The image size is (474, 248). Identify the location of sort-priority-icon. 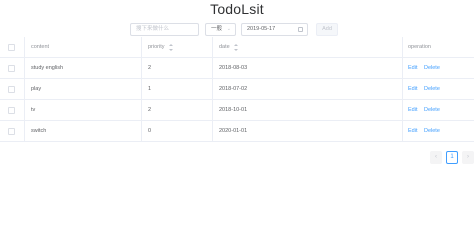
(171, 47).